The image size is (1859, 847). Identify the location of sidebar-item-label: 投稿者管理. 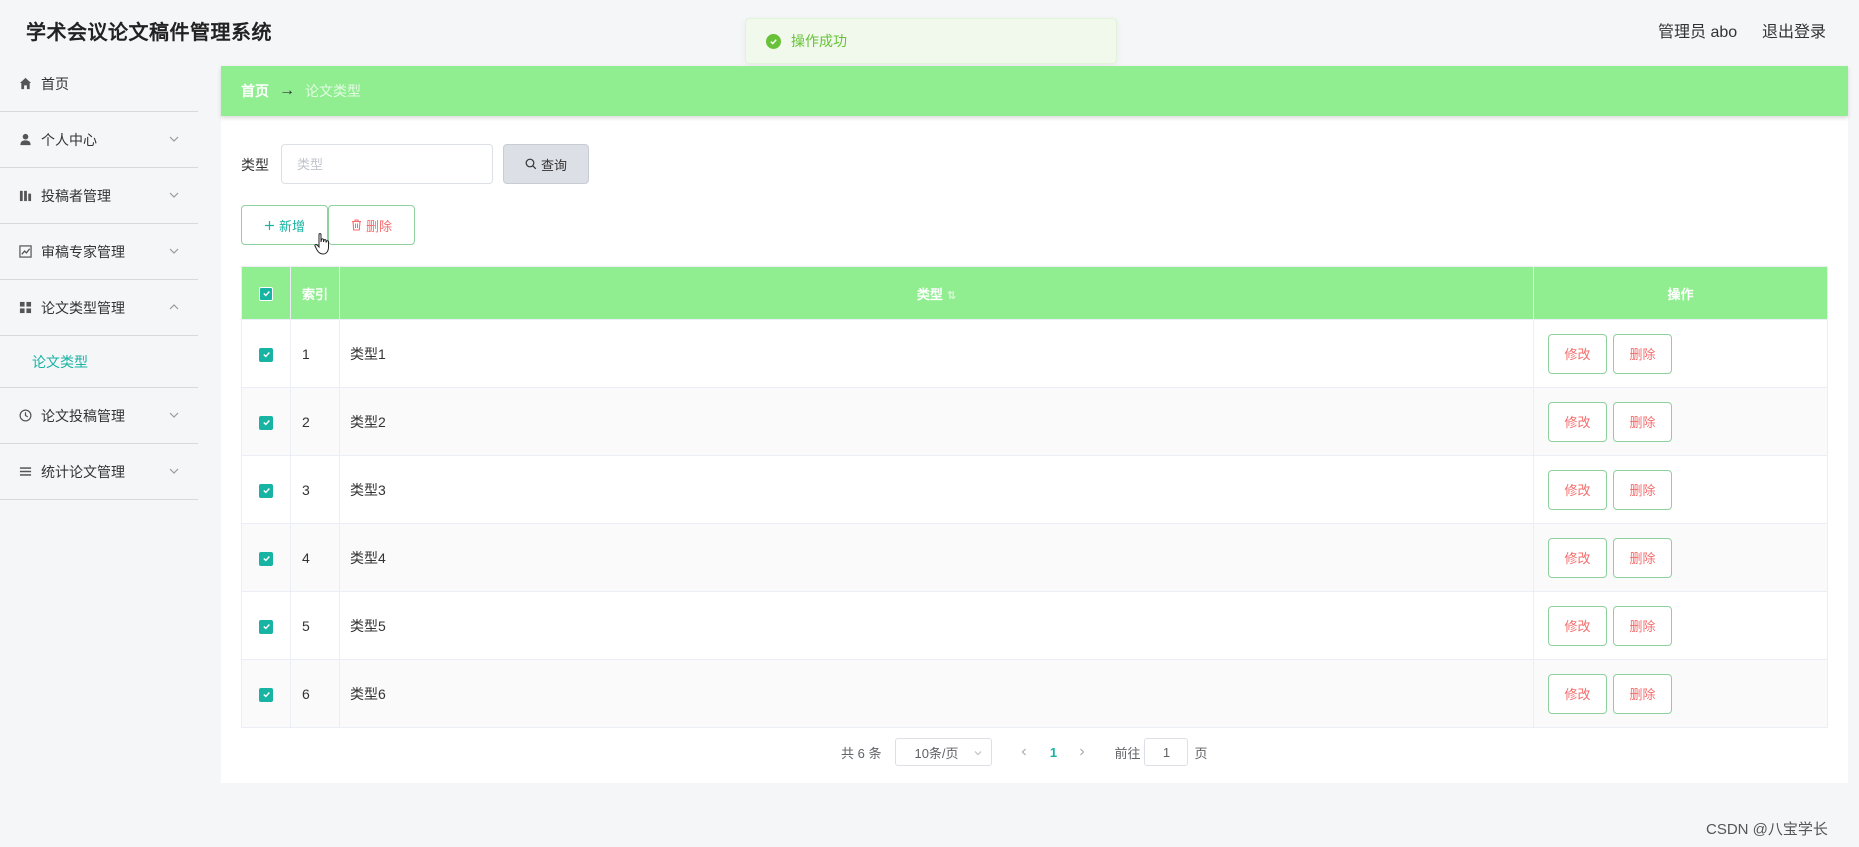
(76, 195).